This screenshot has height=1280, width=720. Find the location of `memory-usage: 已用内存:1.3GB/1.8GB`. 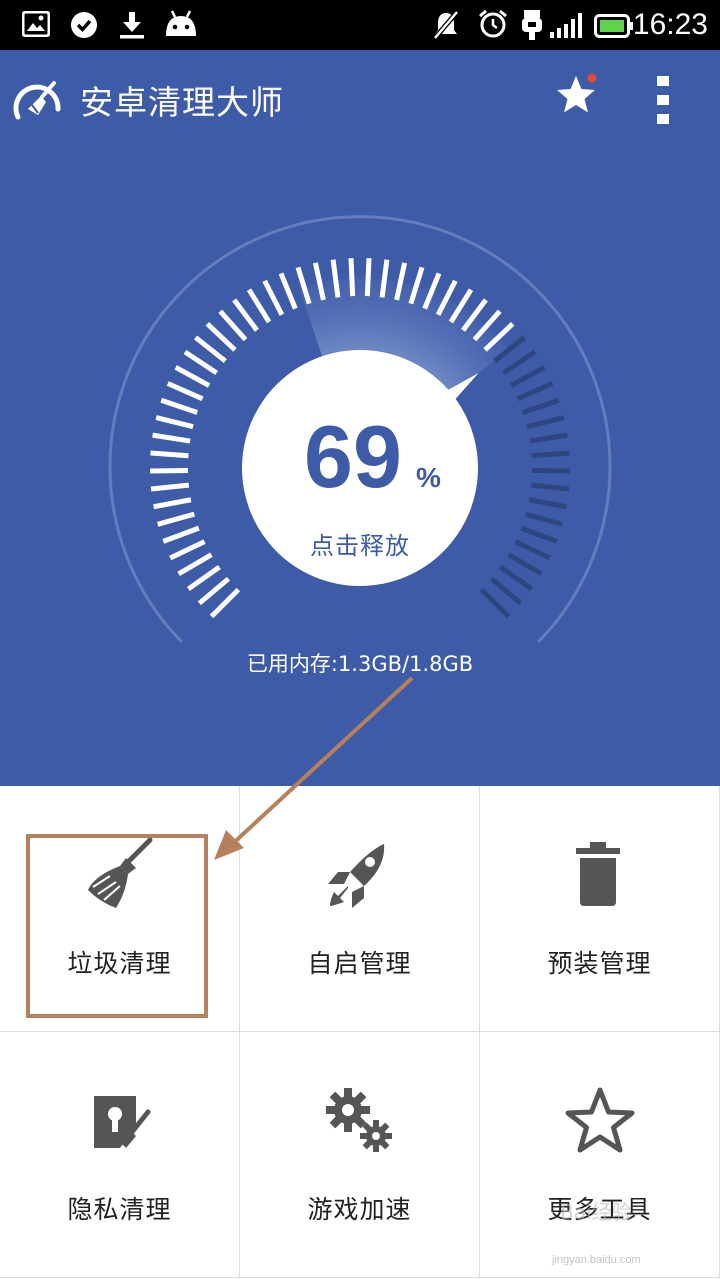

memory-usage: 已用内存:1.3GB/1.8GB is located at coordinates (360, 664).